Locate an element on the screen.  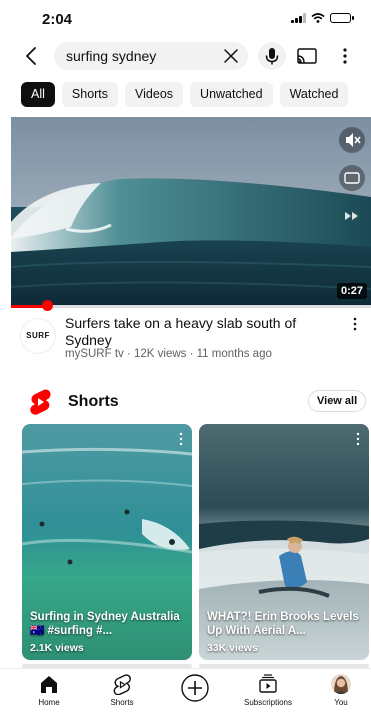
nav-shorts: Shorts is located at coordinates (122, 690).